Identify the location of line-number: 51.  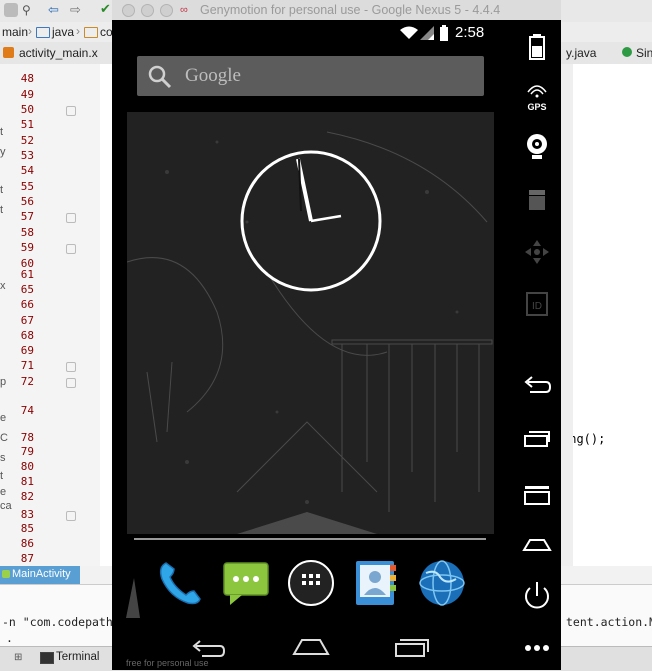
(27, 124).